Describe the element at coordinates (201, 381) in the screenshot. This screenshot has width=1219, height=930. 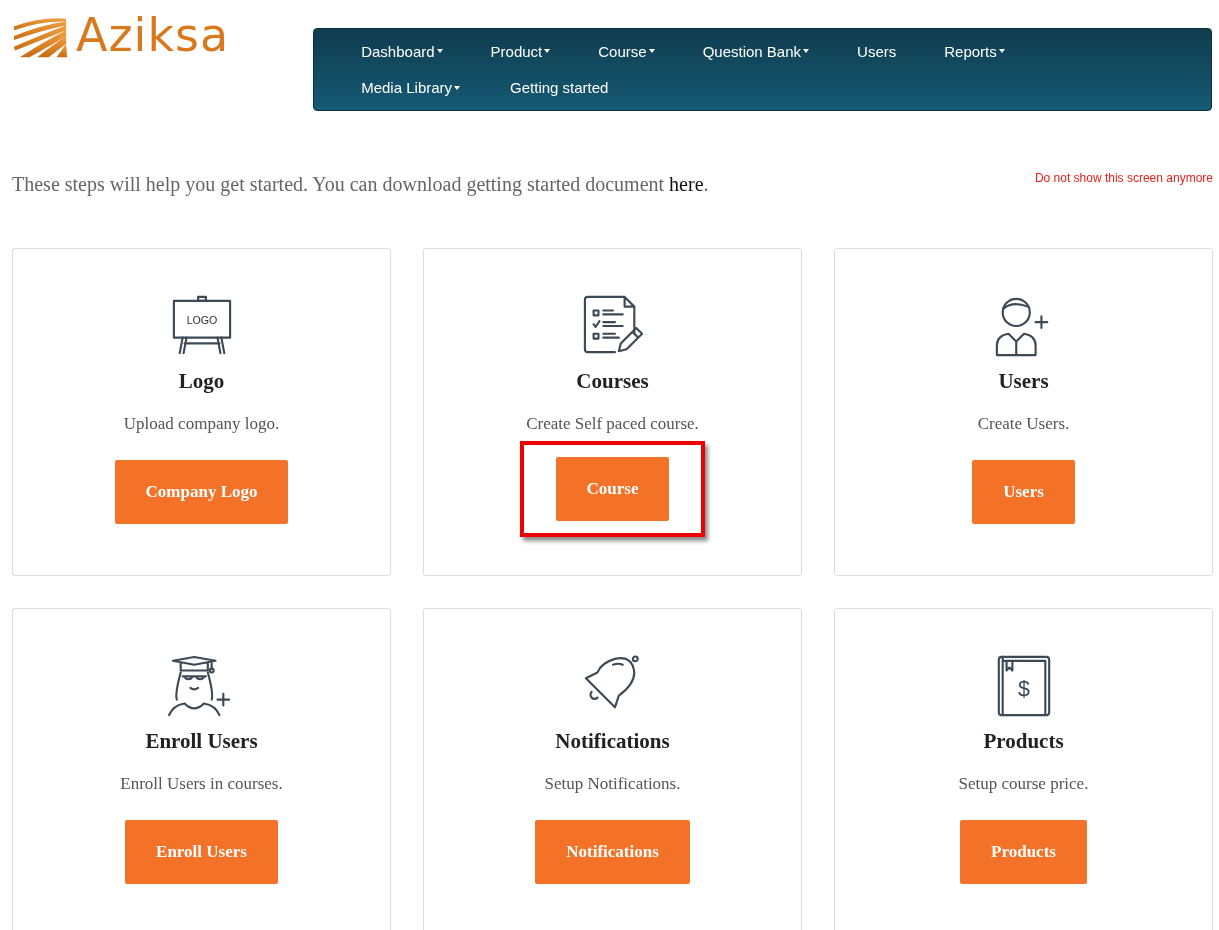
I see `card-title: Logo` at that location.